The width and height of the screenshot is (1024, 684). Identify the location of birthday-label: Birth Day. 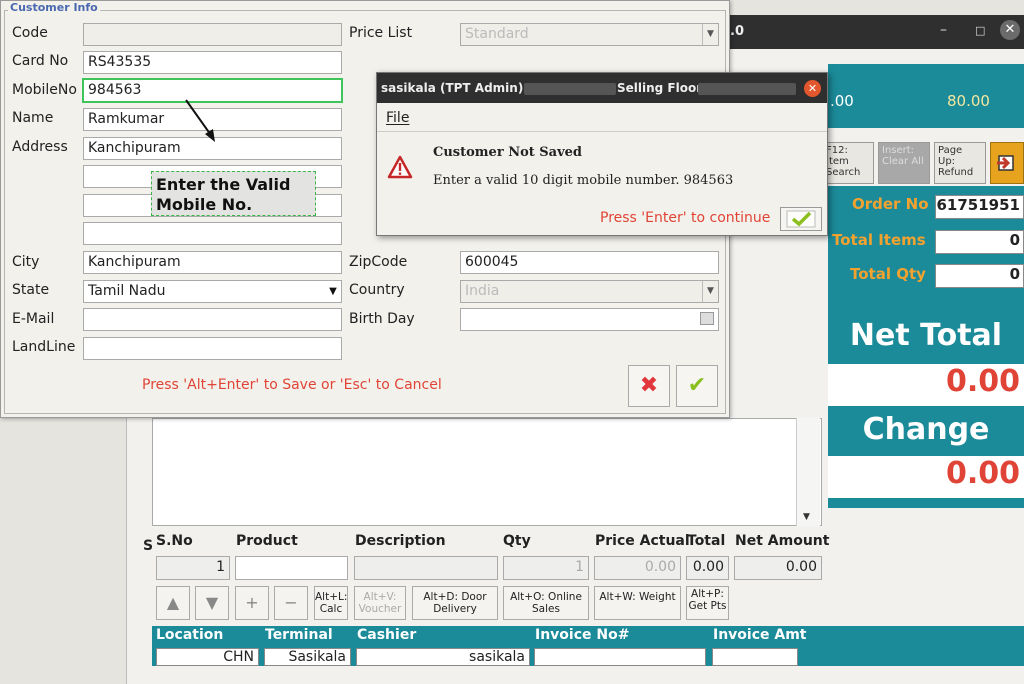
(382, 319).